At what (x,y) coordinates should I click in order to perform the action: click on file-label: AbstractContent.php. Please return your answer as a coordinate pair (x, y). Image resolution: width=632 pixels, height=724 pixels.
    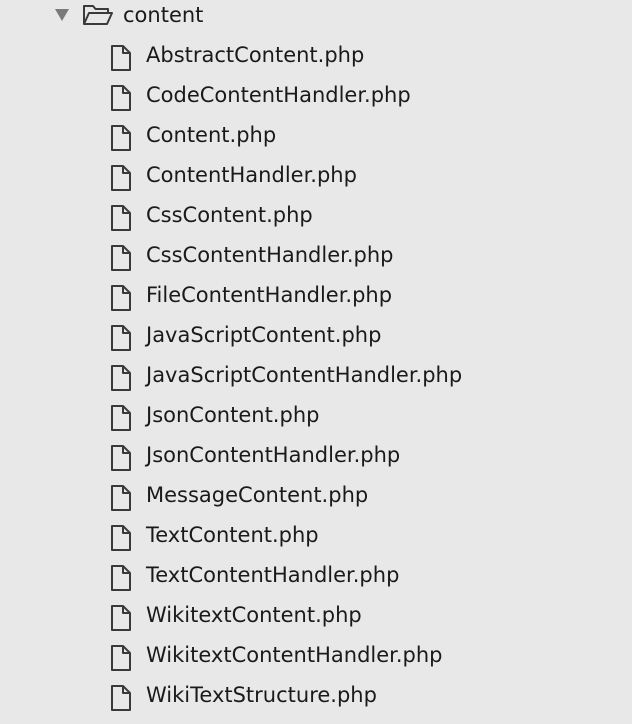
    Looking at the image, I should click on (255, 55).